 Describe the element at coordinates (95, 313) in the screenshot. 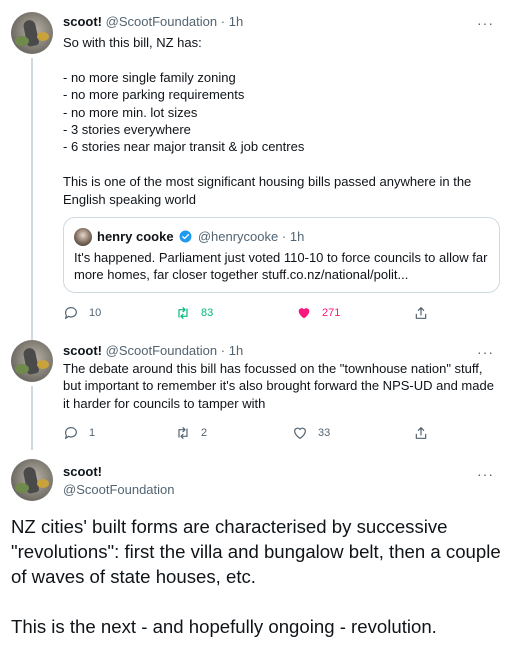

I see `reply-count: 10` at that location.